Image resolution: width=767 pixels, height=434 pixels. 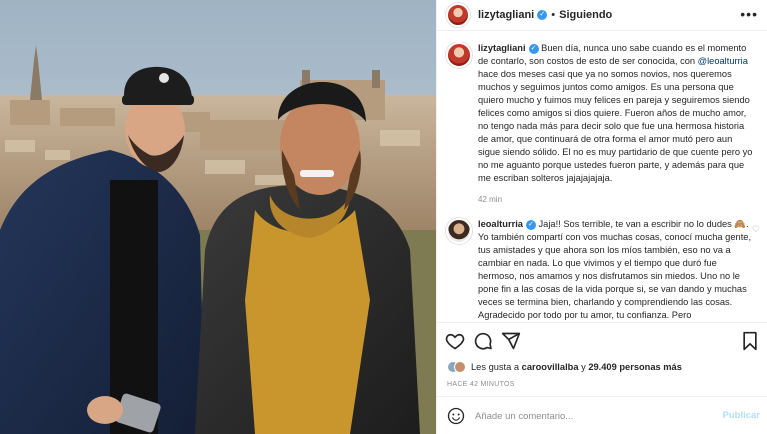 I want to click on bookmark-icon, so click(x=750, y=341).